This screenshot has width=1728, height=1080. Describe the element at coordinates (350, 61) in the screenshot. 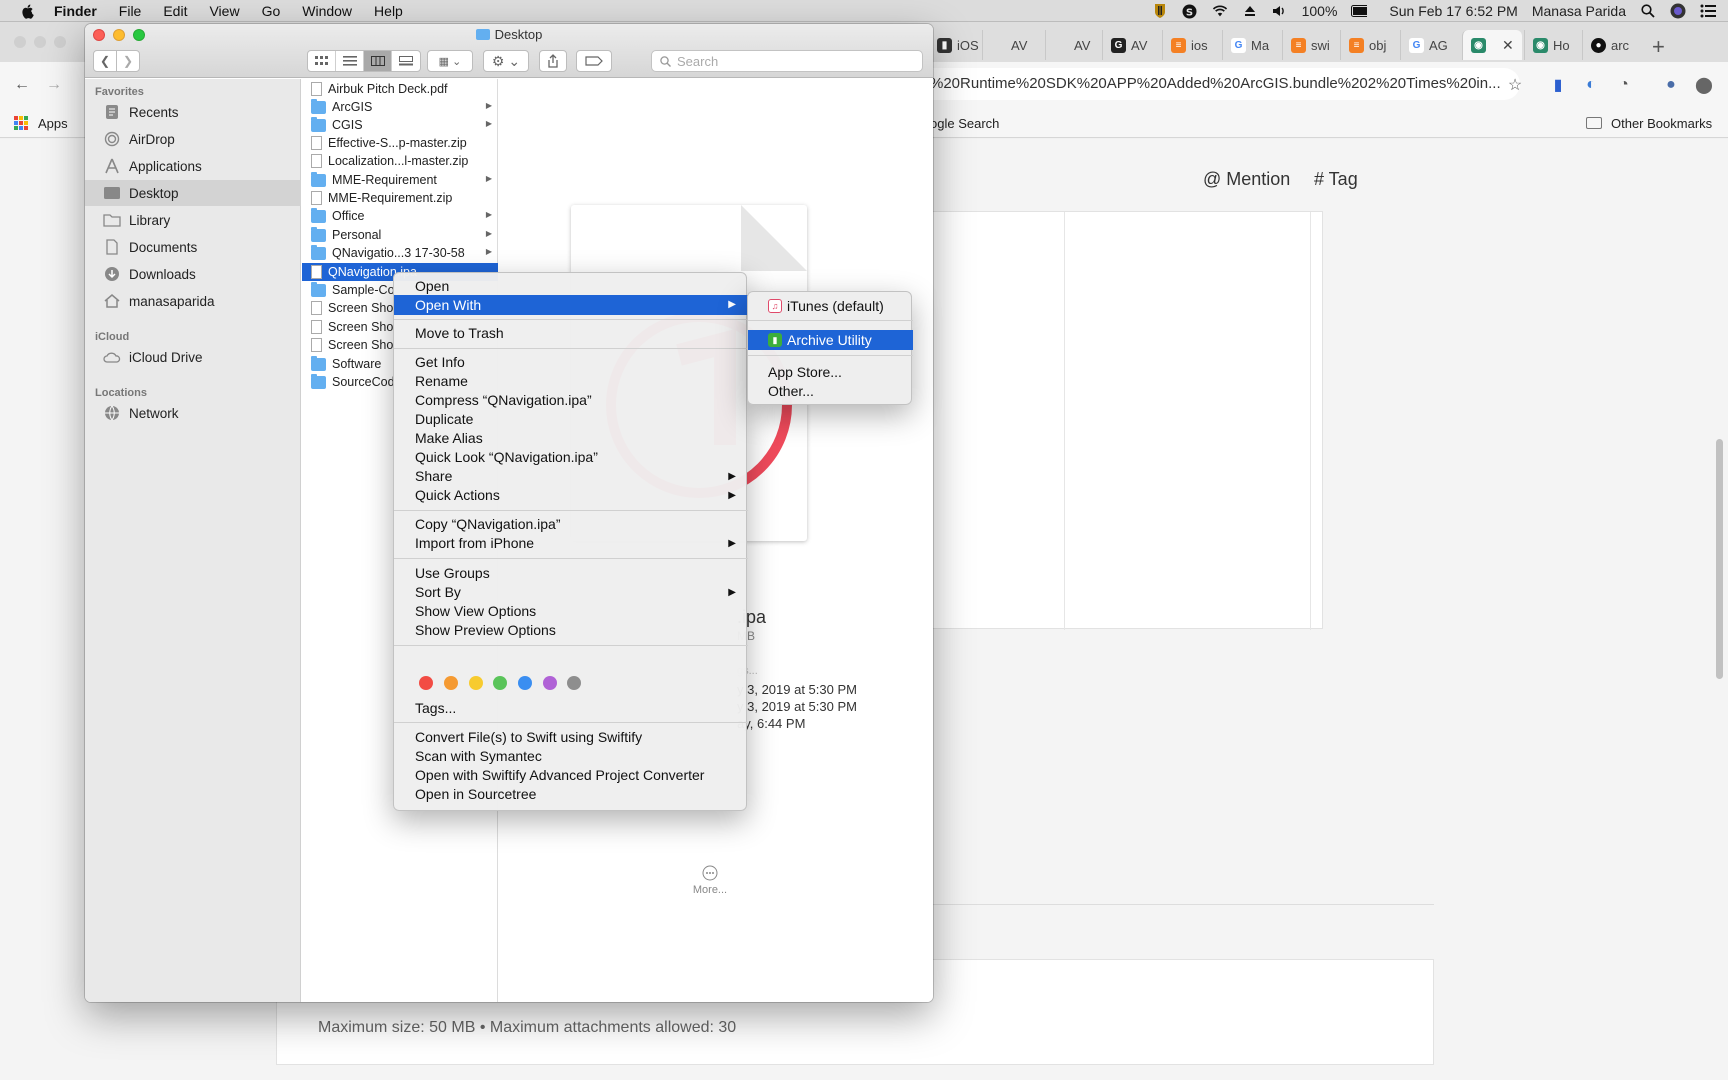

I see `list-view-button` at that location.